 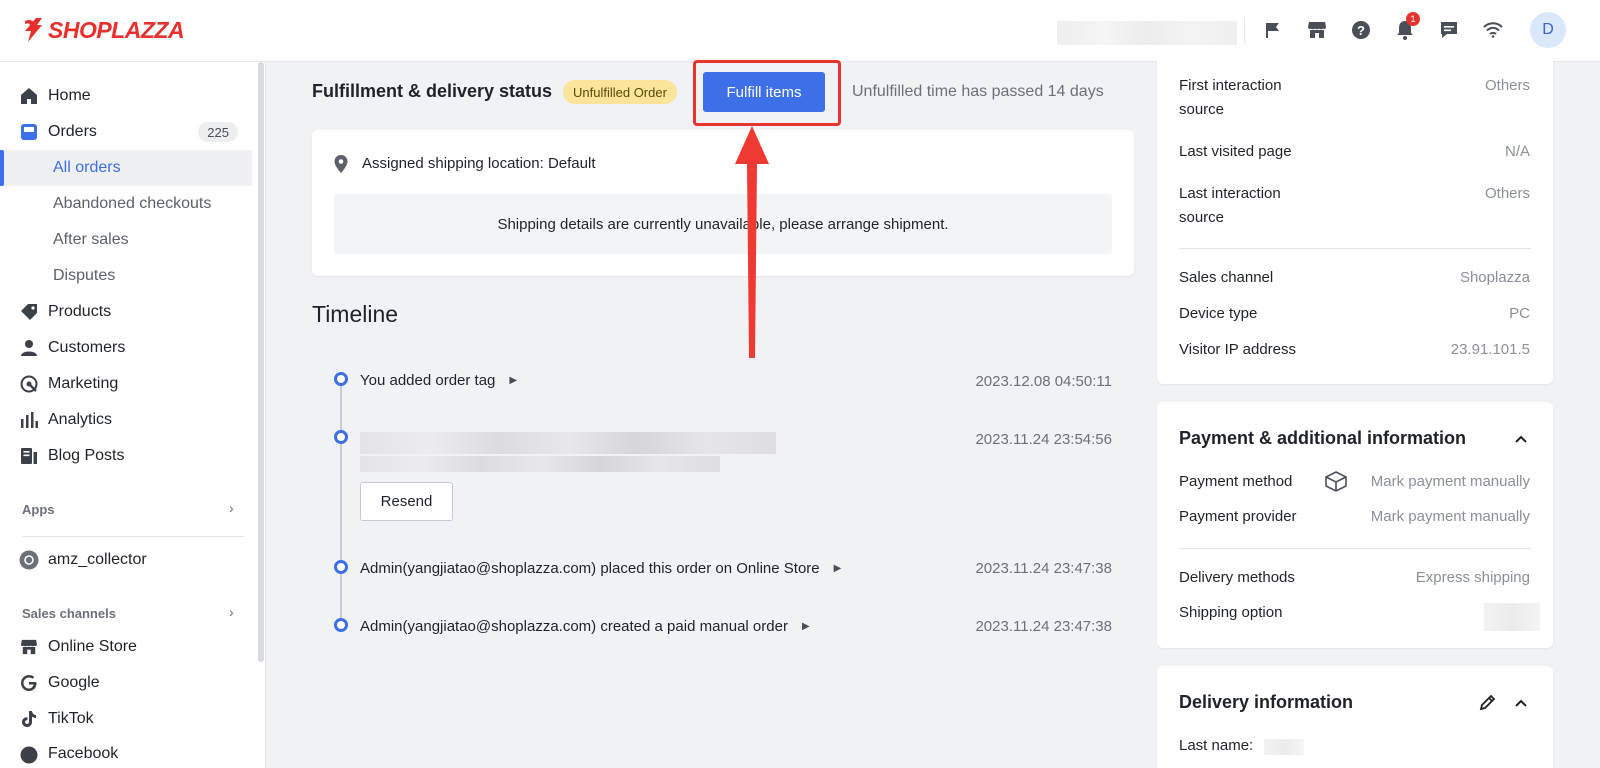 What do you see at coordinates (261, 362) in the screenshot?
I see `sidebar-scrollbar` at bounding box center [261, 362].